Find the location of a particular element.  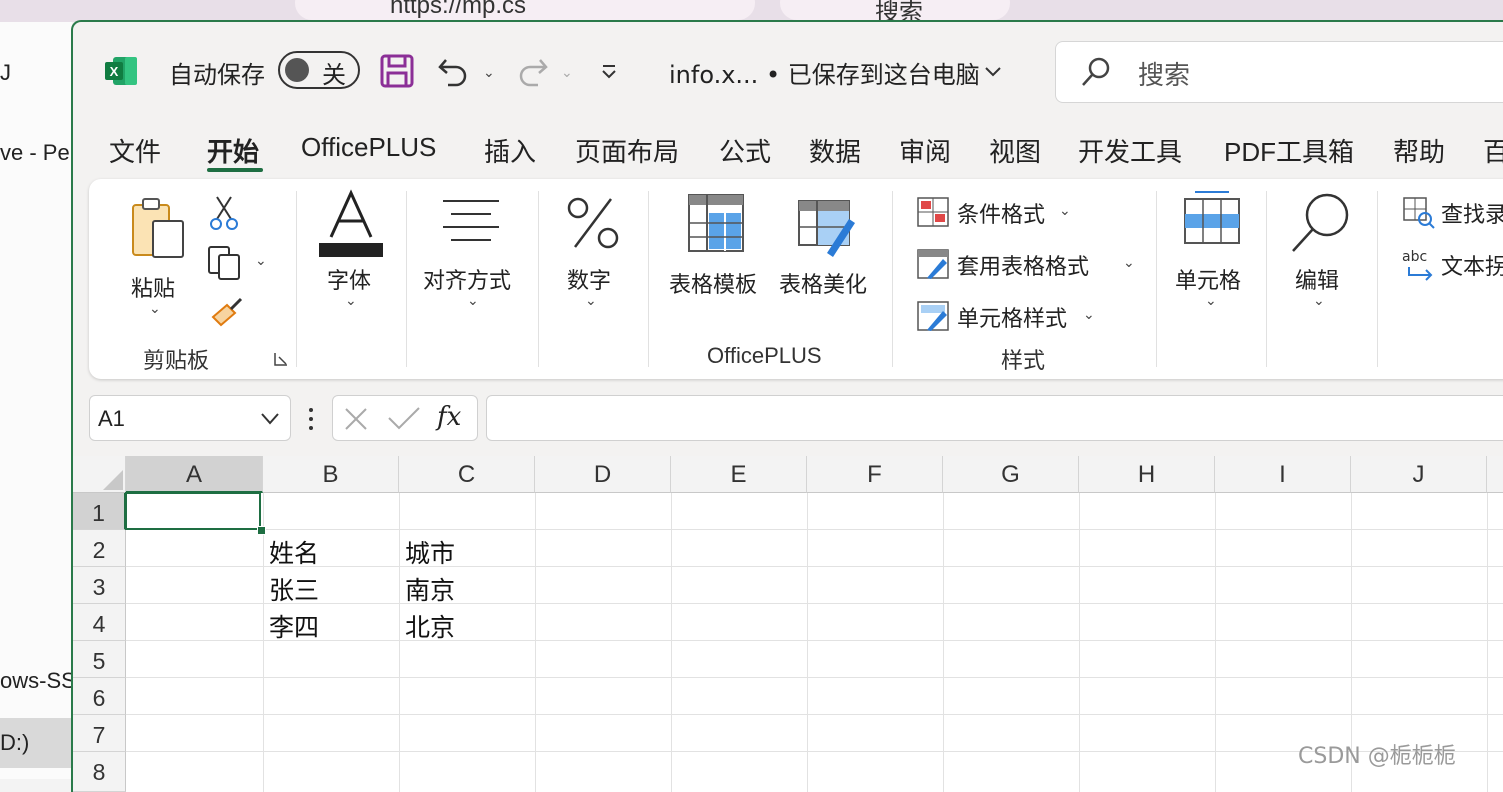

font-a-icon is located at coordinates (351, 223).